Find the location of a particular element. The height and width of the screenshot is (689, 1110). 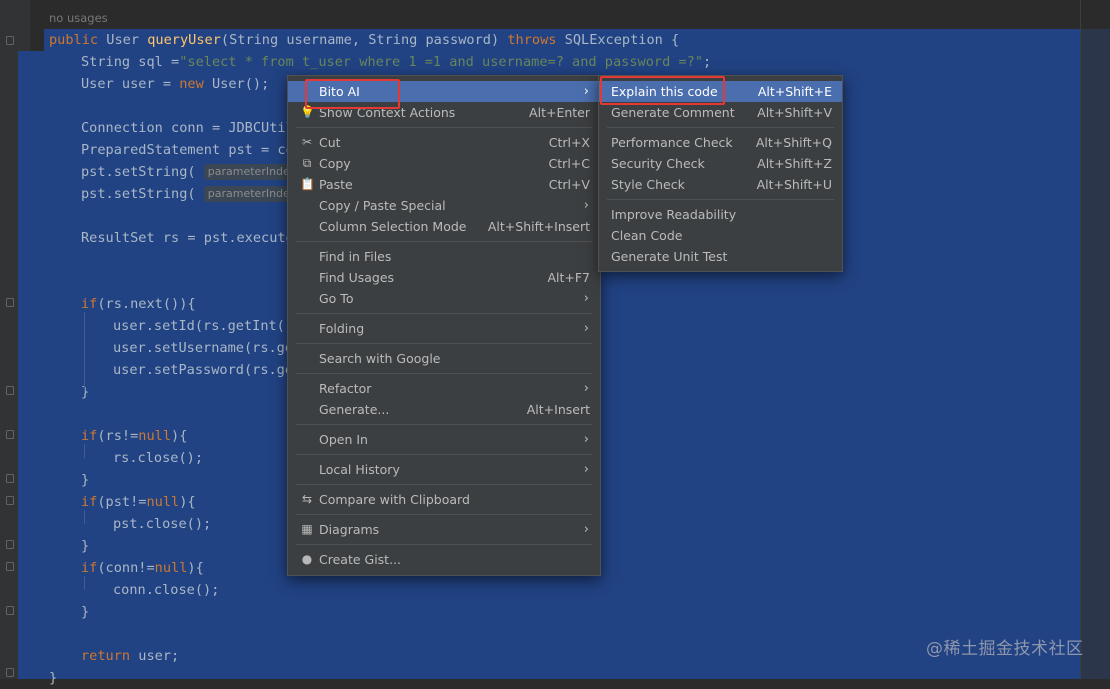

menu-item-find-usages: Find Usages Alt+F7 is located at coordinates (444, 277).